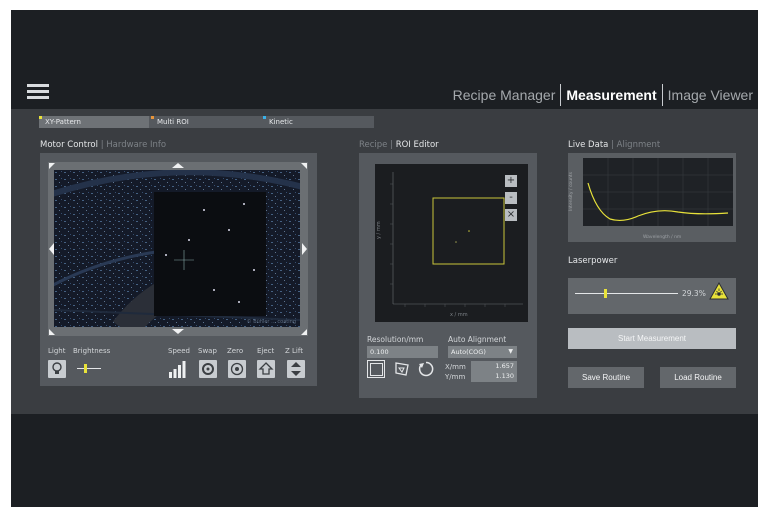  What do you see at coordinates (694, 293) in the screenshot?
I see `laserpower-value: 29.3%` at bounding box center [694, 293].